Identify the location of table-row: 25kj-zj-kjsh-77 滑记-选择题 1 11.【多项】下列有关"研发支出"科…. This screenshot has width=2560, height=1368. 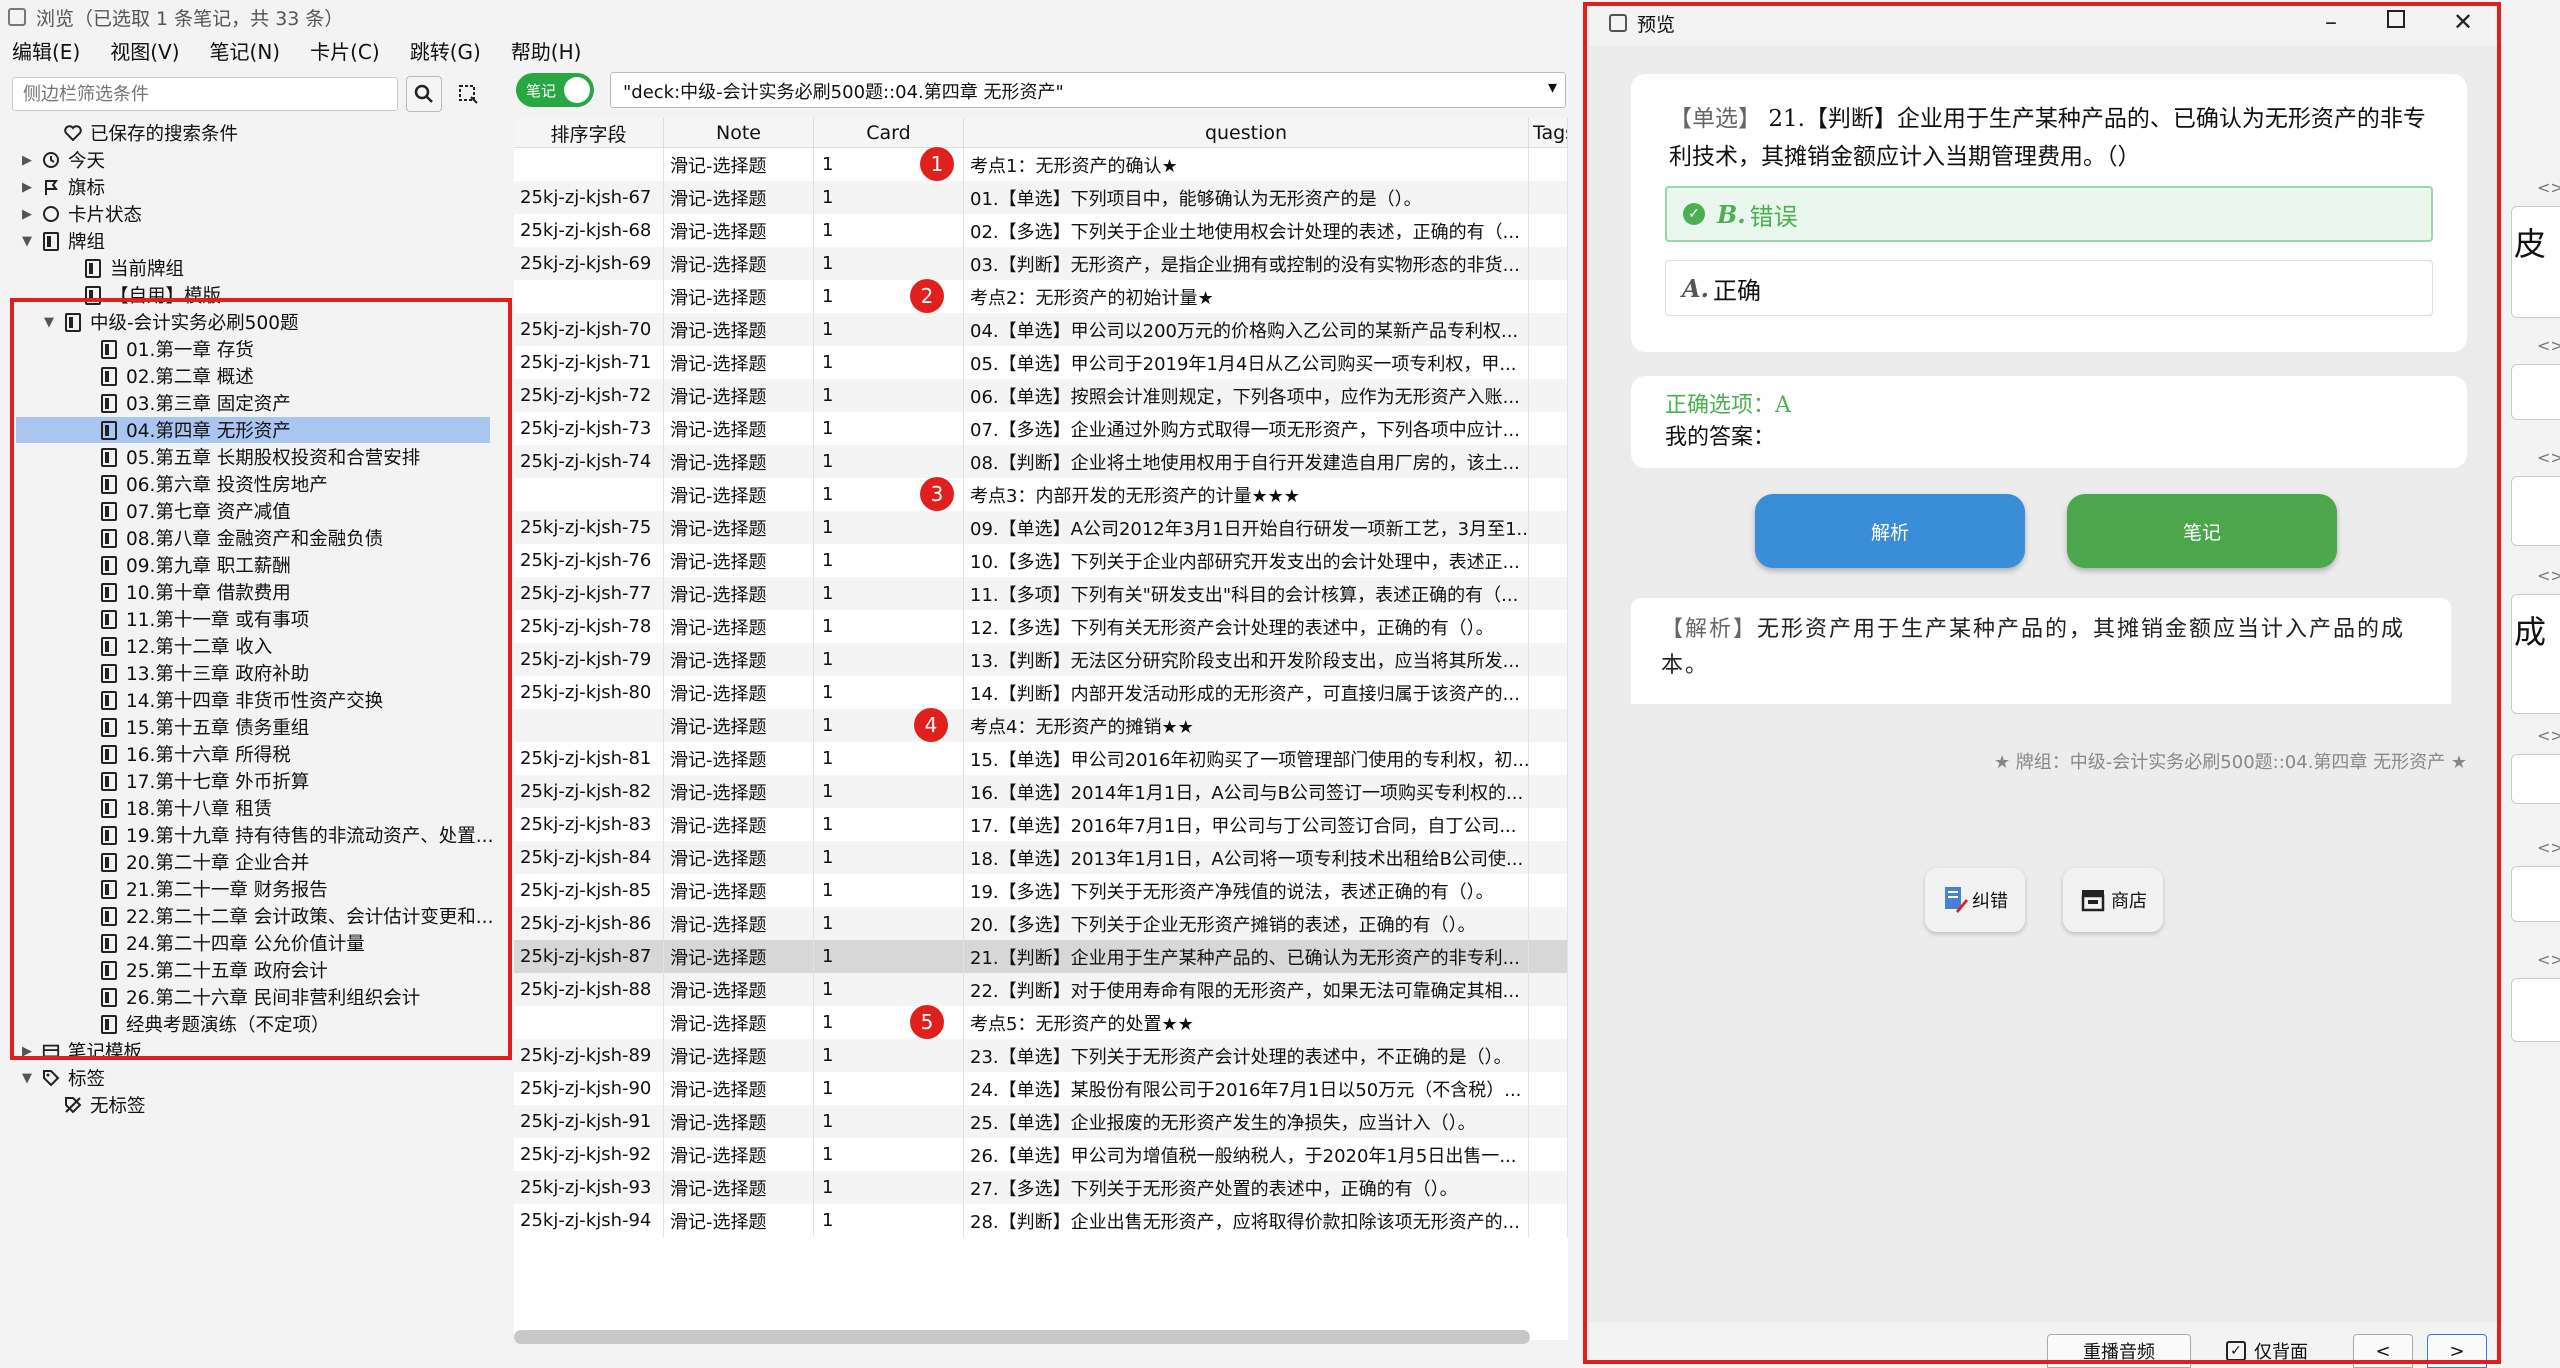
(1041, 593).